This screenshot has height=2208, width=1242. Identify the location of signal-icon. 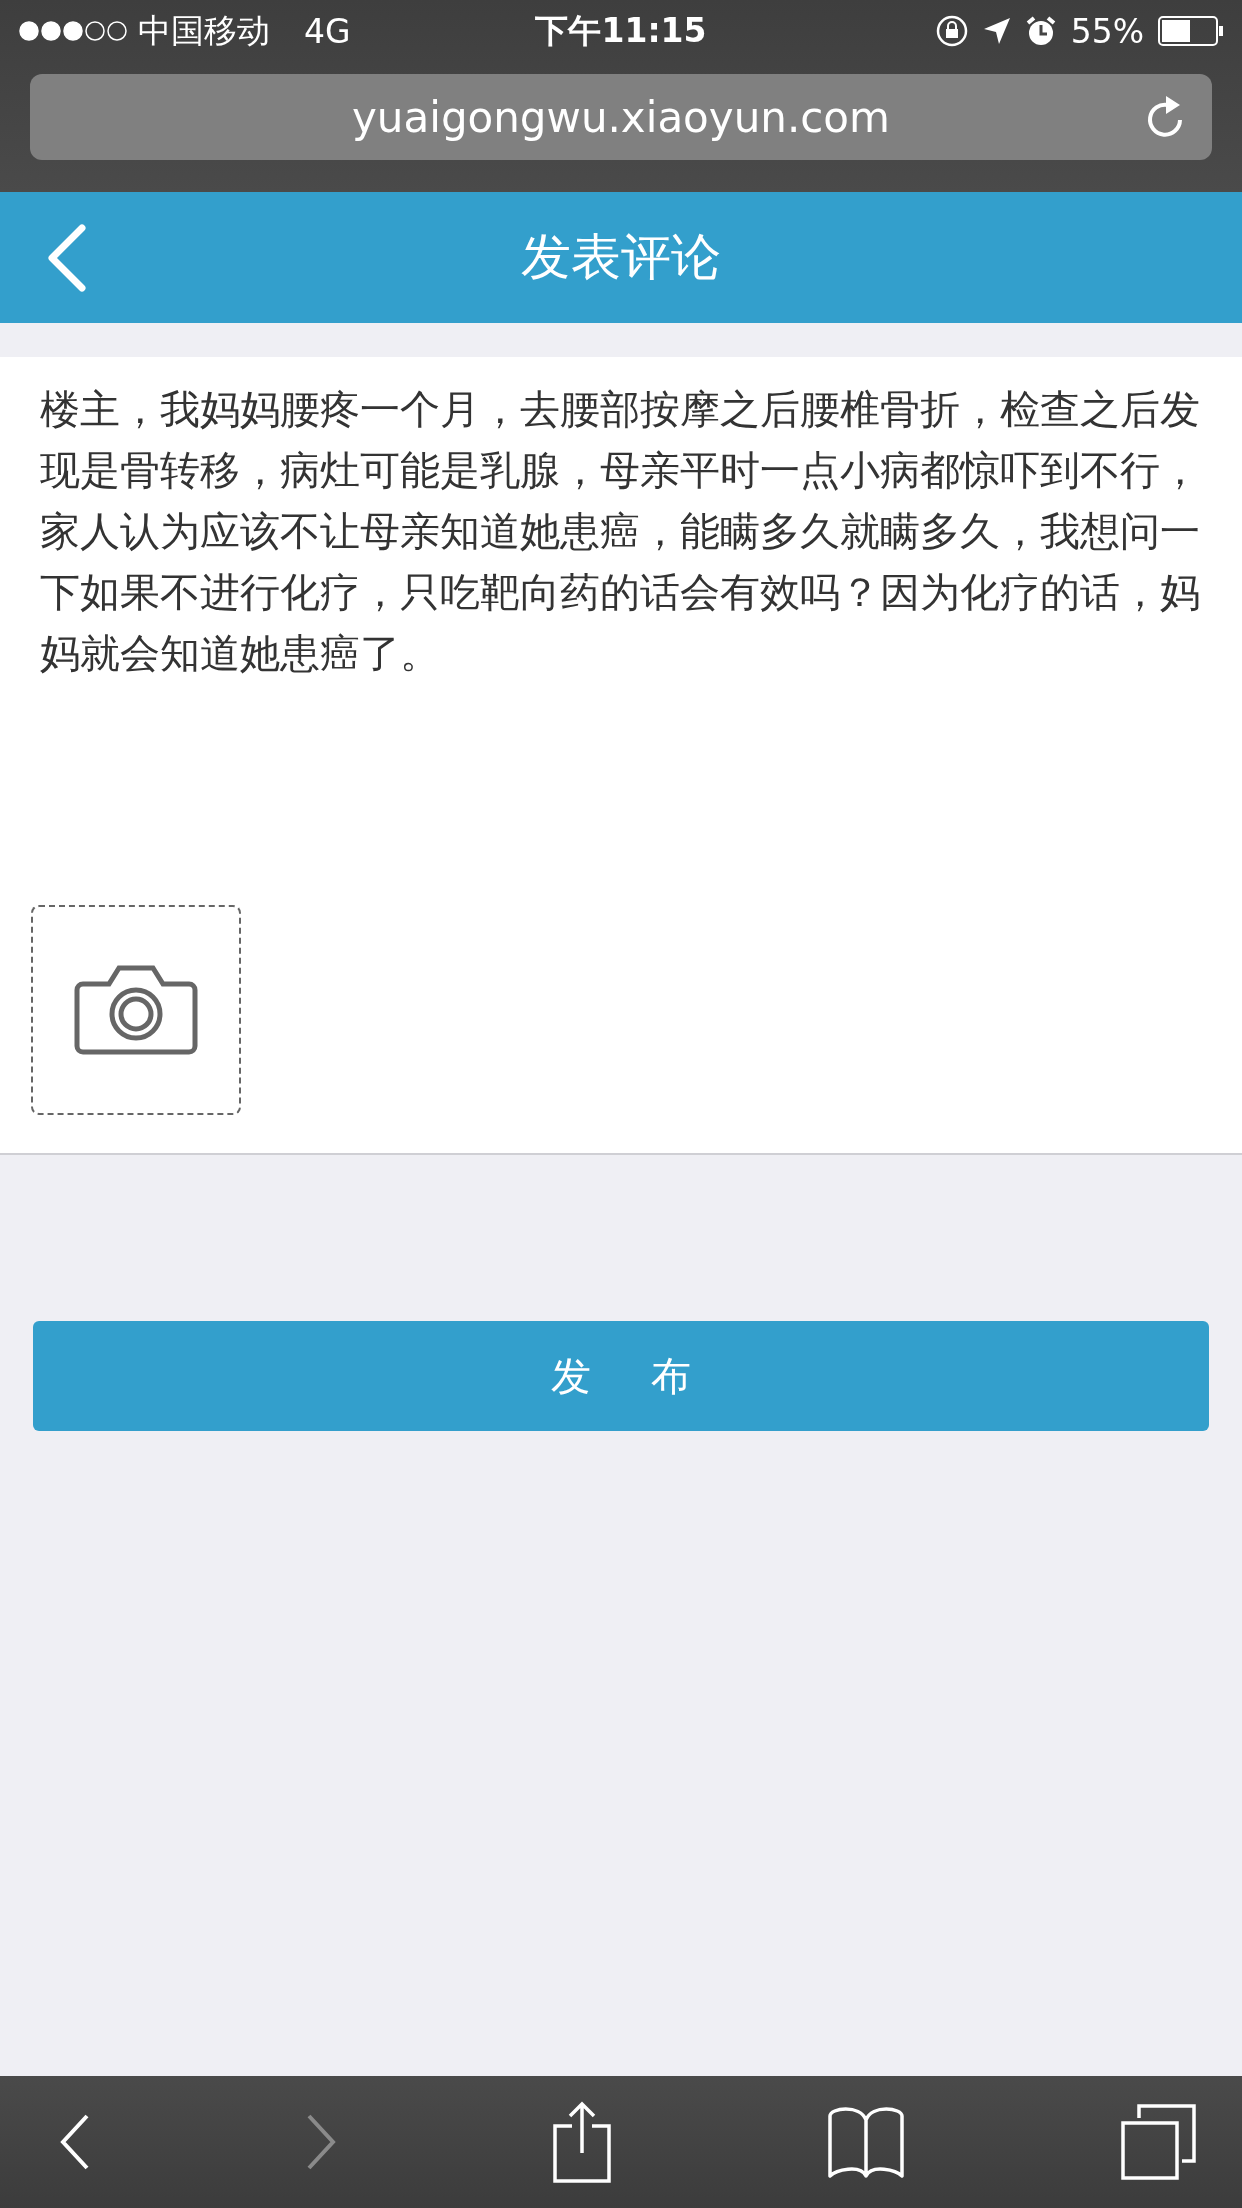
(73, 31).